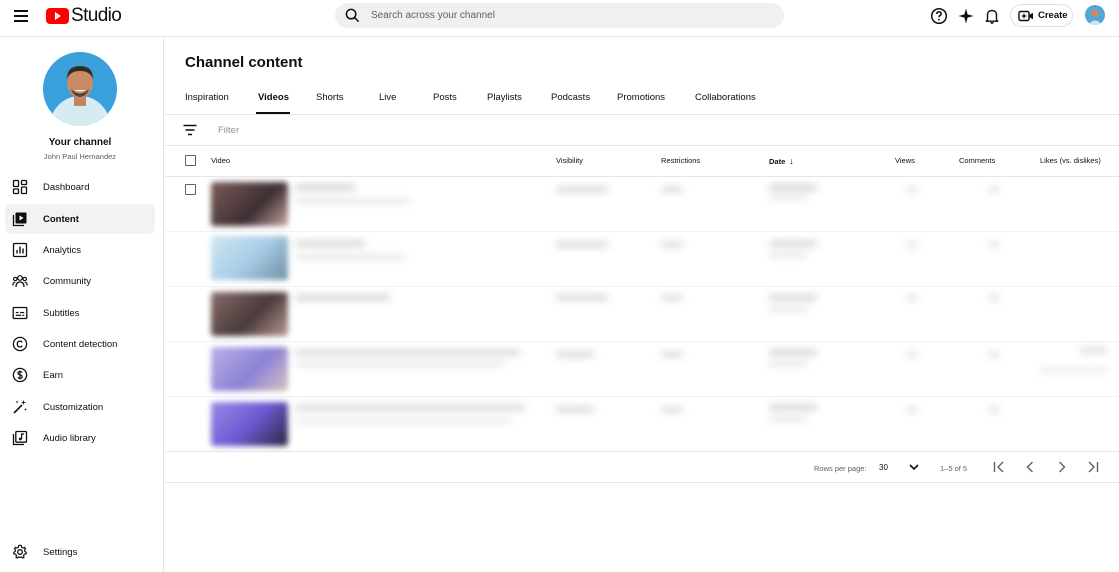 This screenshot has height=572, width=1119. I want to click on filter-bar, so click(642, 130).